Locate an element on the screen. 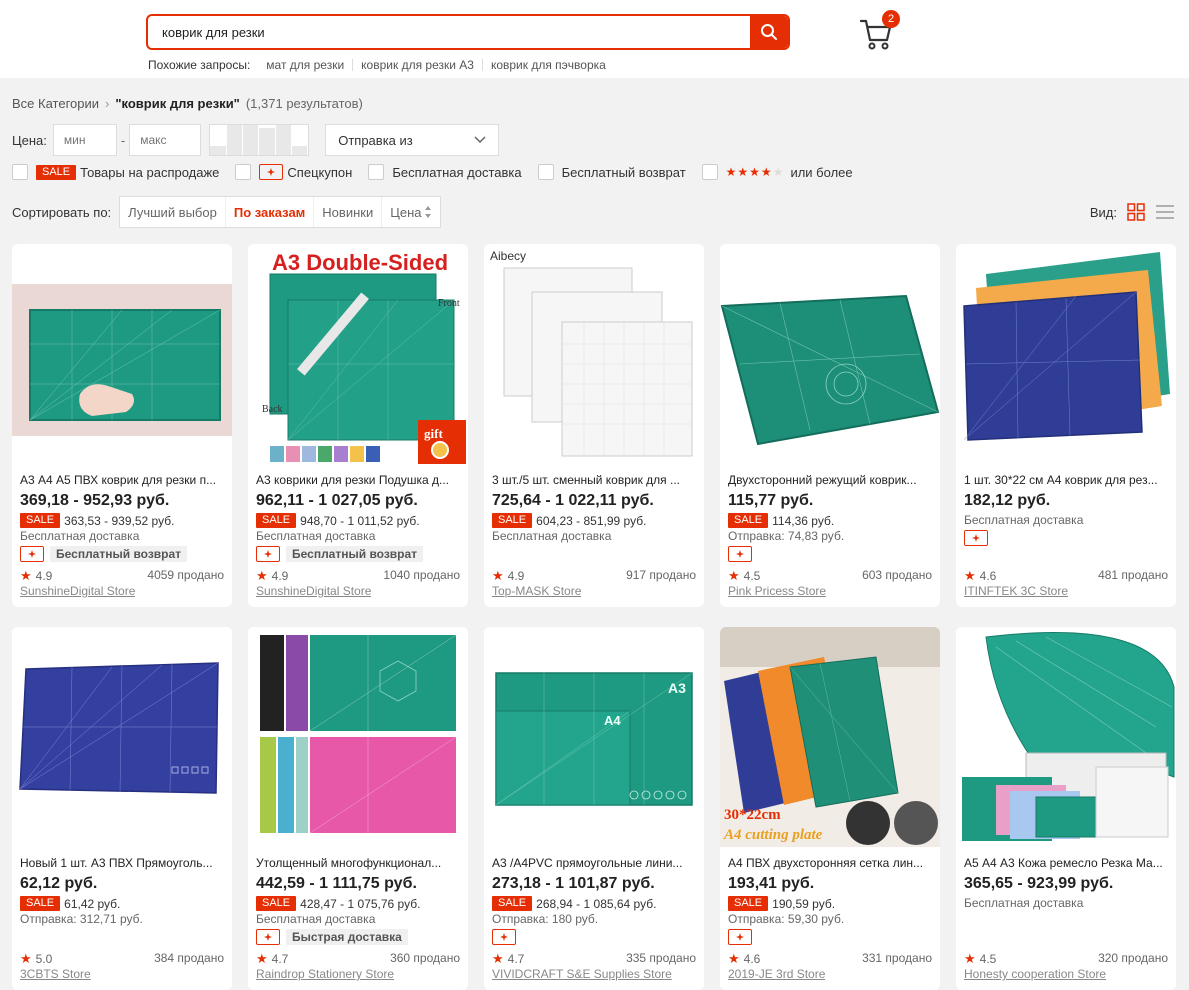 This screenshot has height=990, width=1189. rating-value: 4.9 is located at coordinates (44, 576).